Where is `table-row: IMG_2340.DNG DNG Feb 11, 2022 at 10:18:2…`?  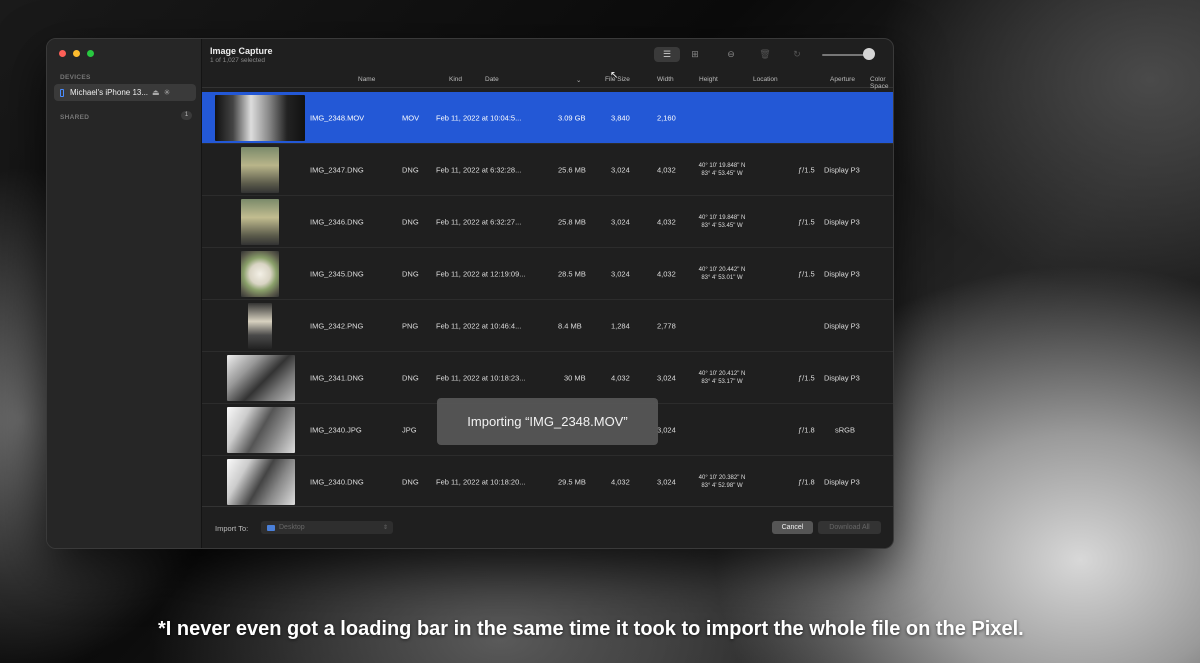
table-row: IMG_2340.DNG DNG Feb 11, 2022 at 10:18:2… is located at coordinates (547, 482).